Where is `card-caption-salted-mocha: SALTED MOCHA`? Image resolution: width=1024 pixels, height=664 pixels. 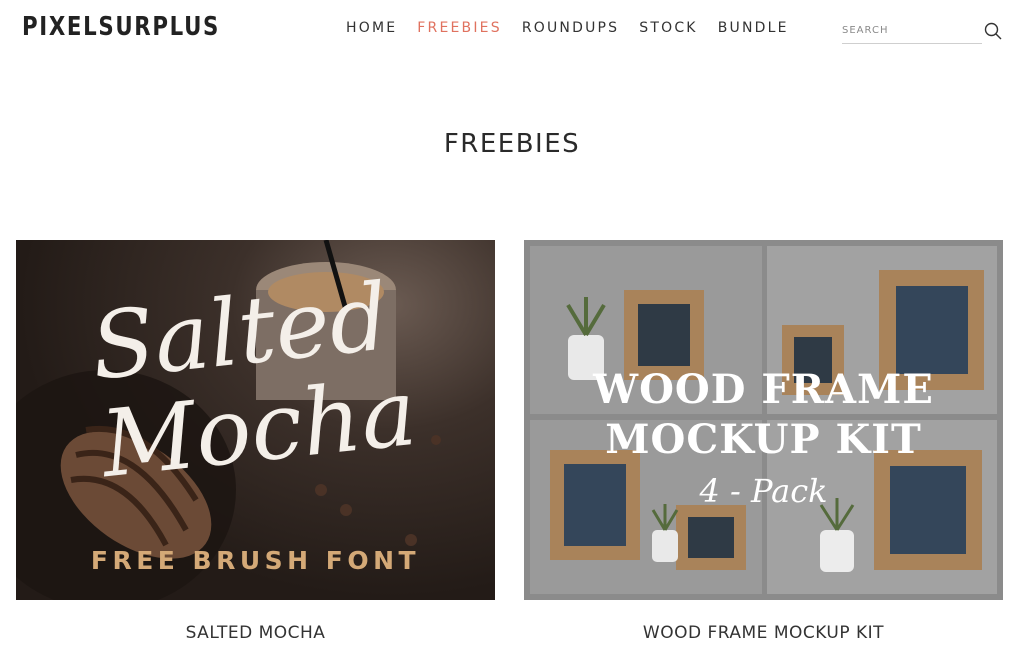
card-caption-salted-mocha: SALTED MOCHA is located at coordinates (255, 633).